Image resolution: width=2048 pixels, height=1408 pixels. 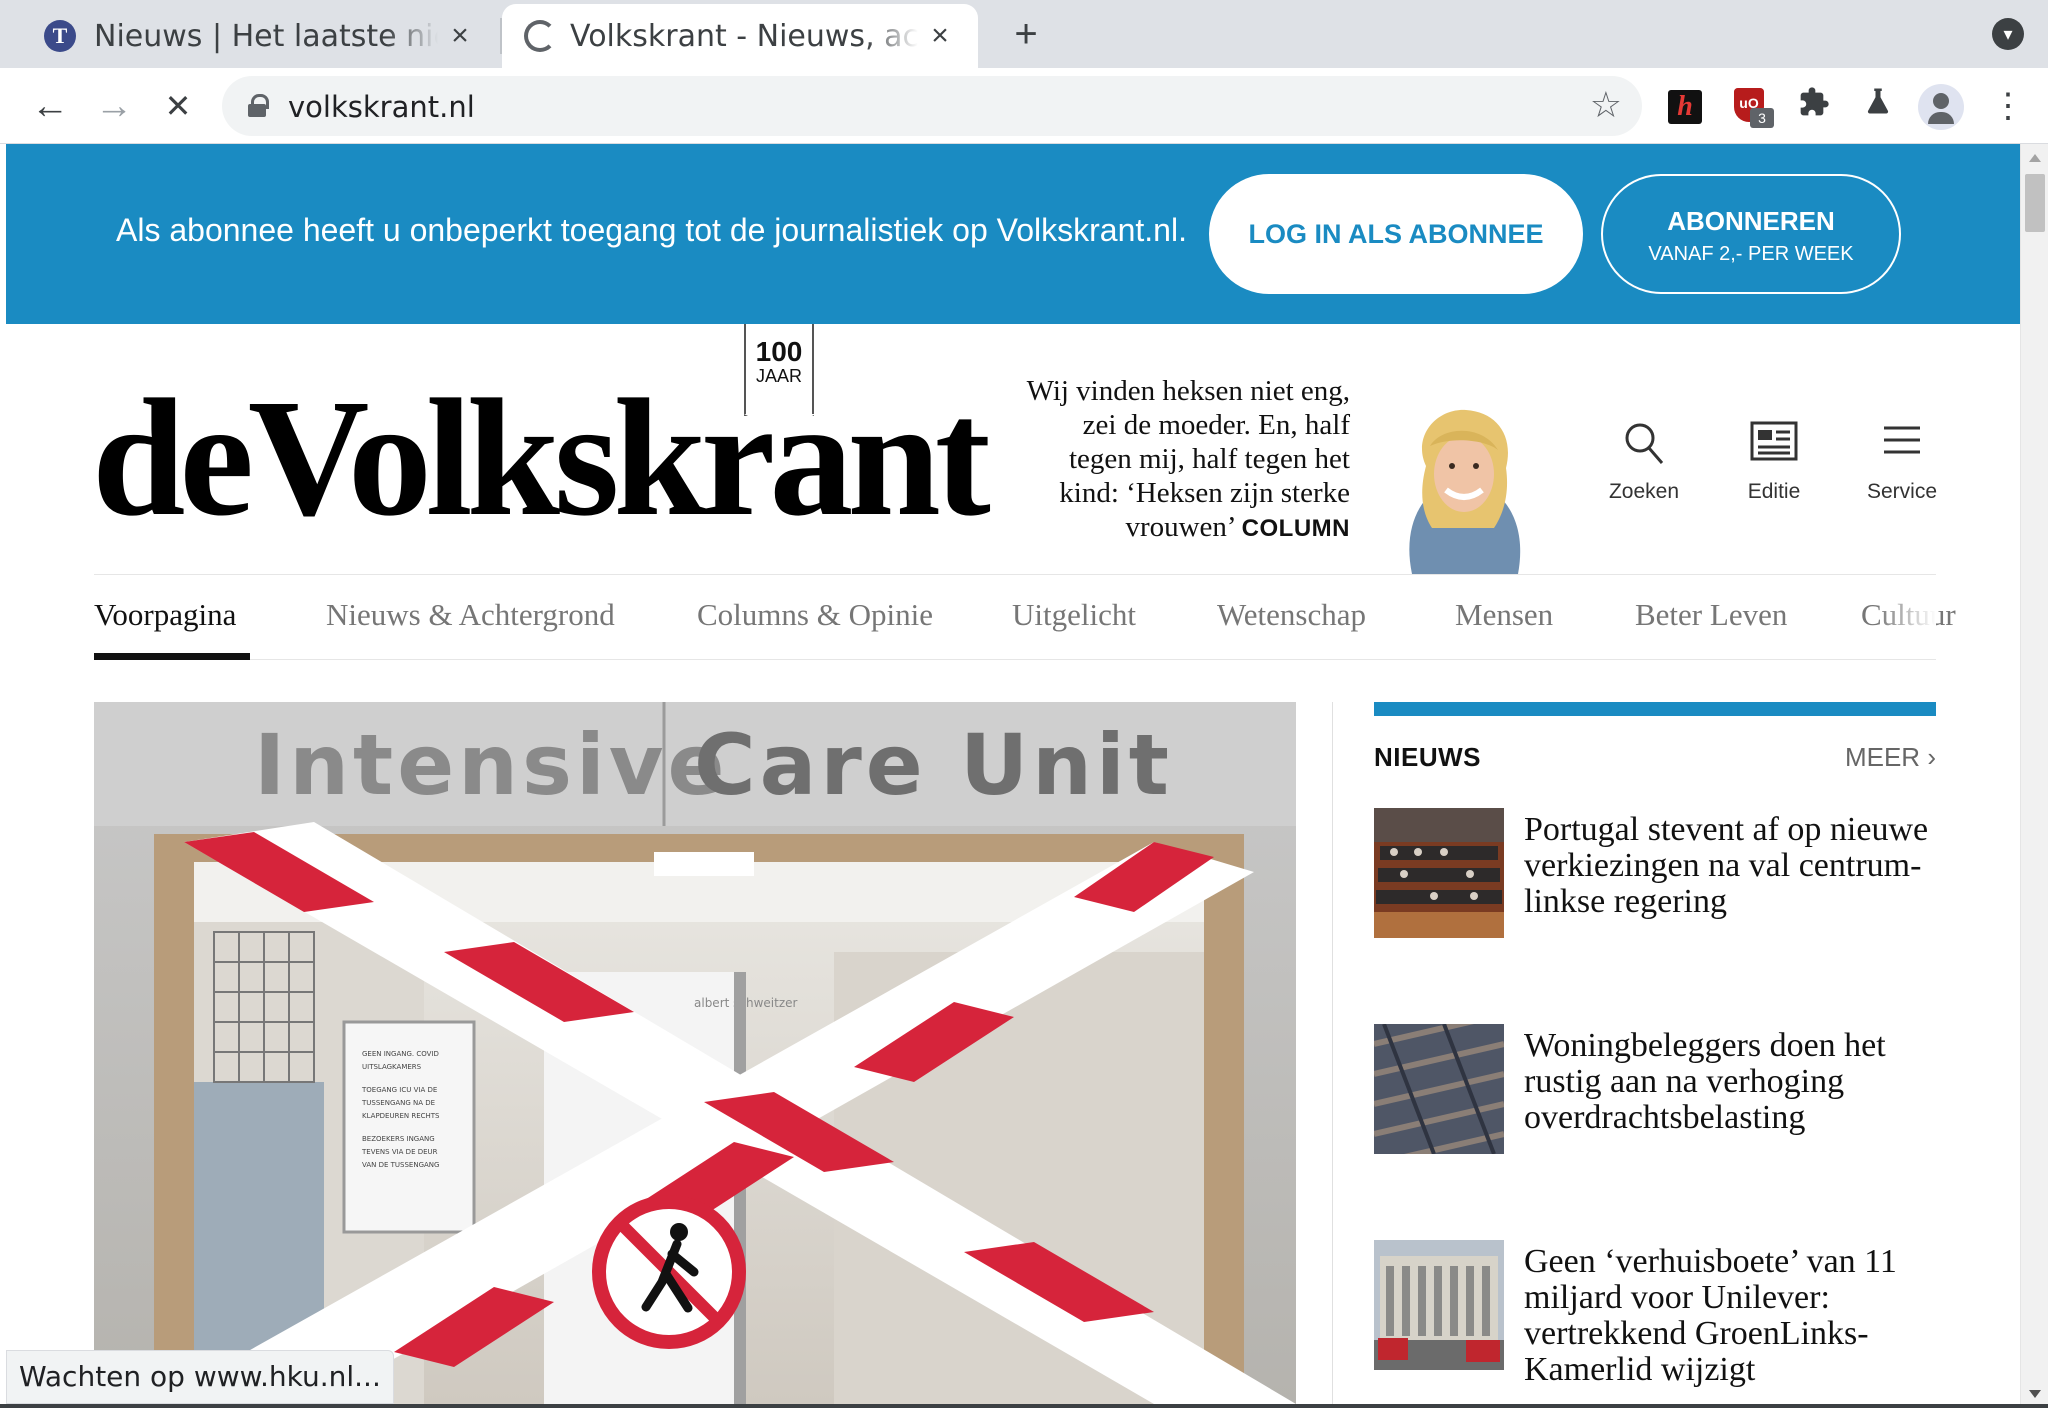 I want to click on tab-volkskrant: Volkskrant - Nieuws, achtergronden ×, so click(x=740, y=36).